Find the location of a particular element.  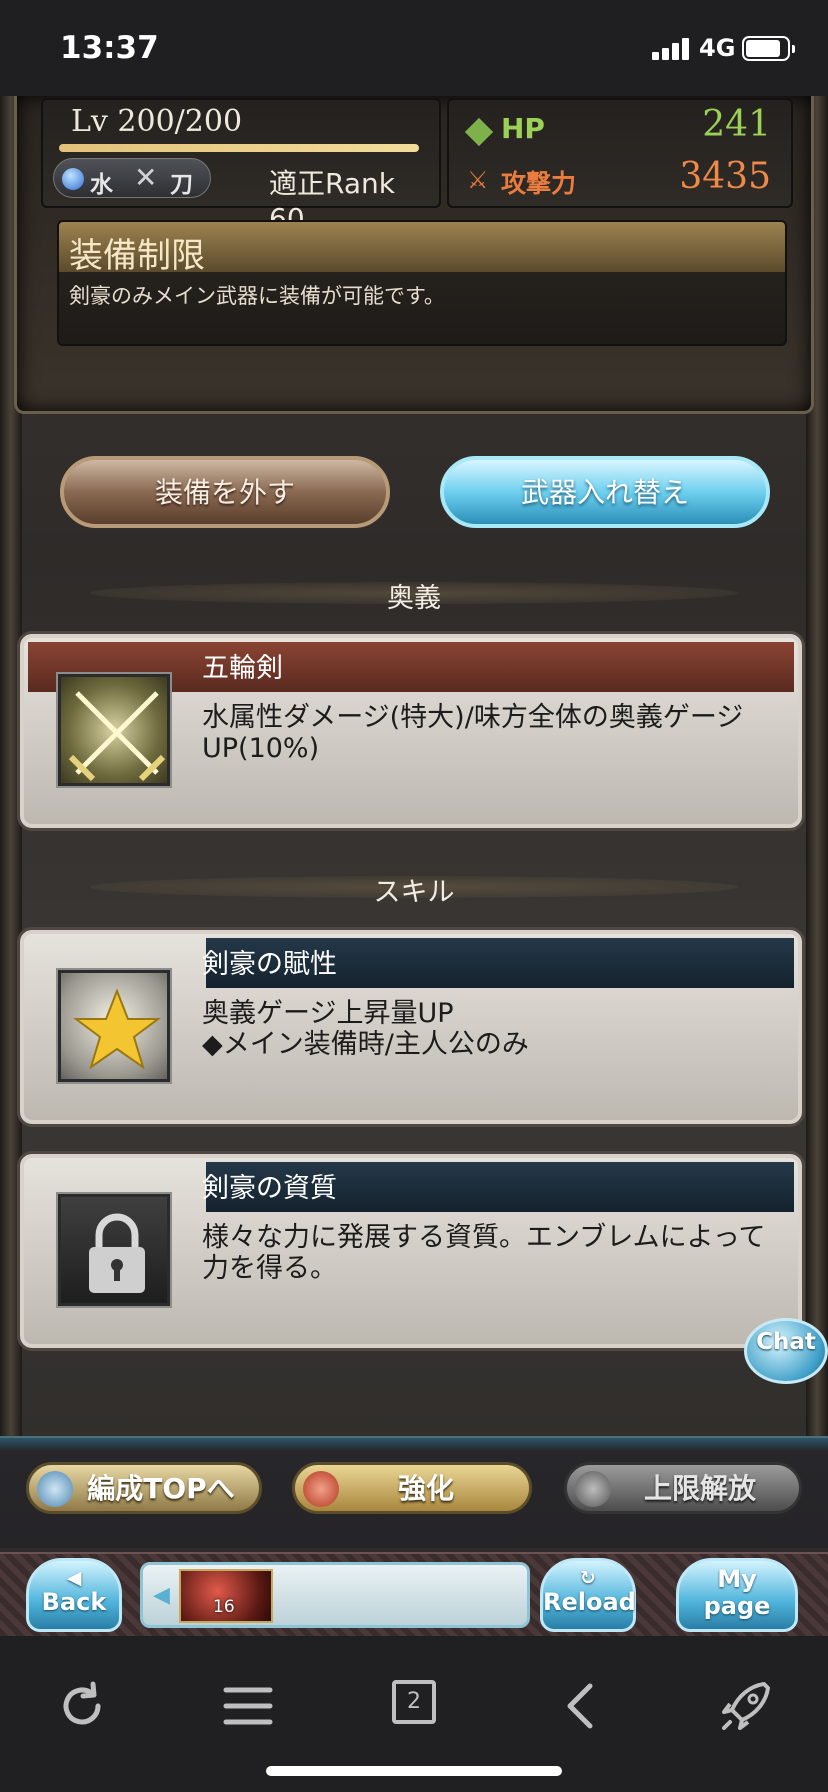

party-icon is located at coordinates (55, 1489).